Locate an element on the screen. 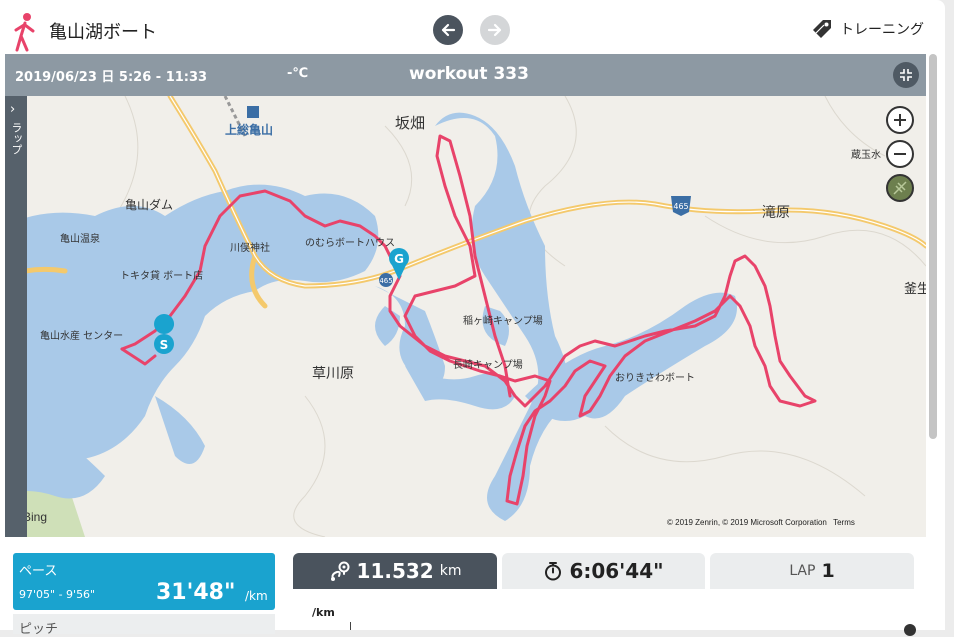 The width and height of the screenshot is (954, 637). map-label-sakahata: 坂畑 is located at coordinates (410, 123).